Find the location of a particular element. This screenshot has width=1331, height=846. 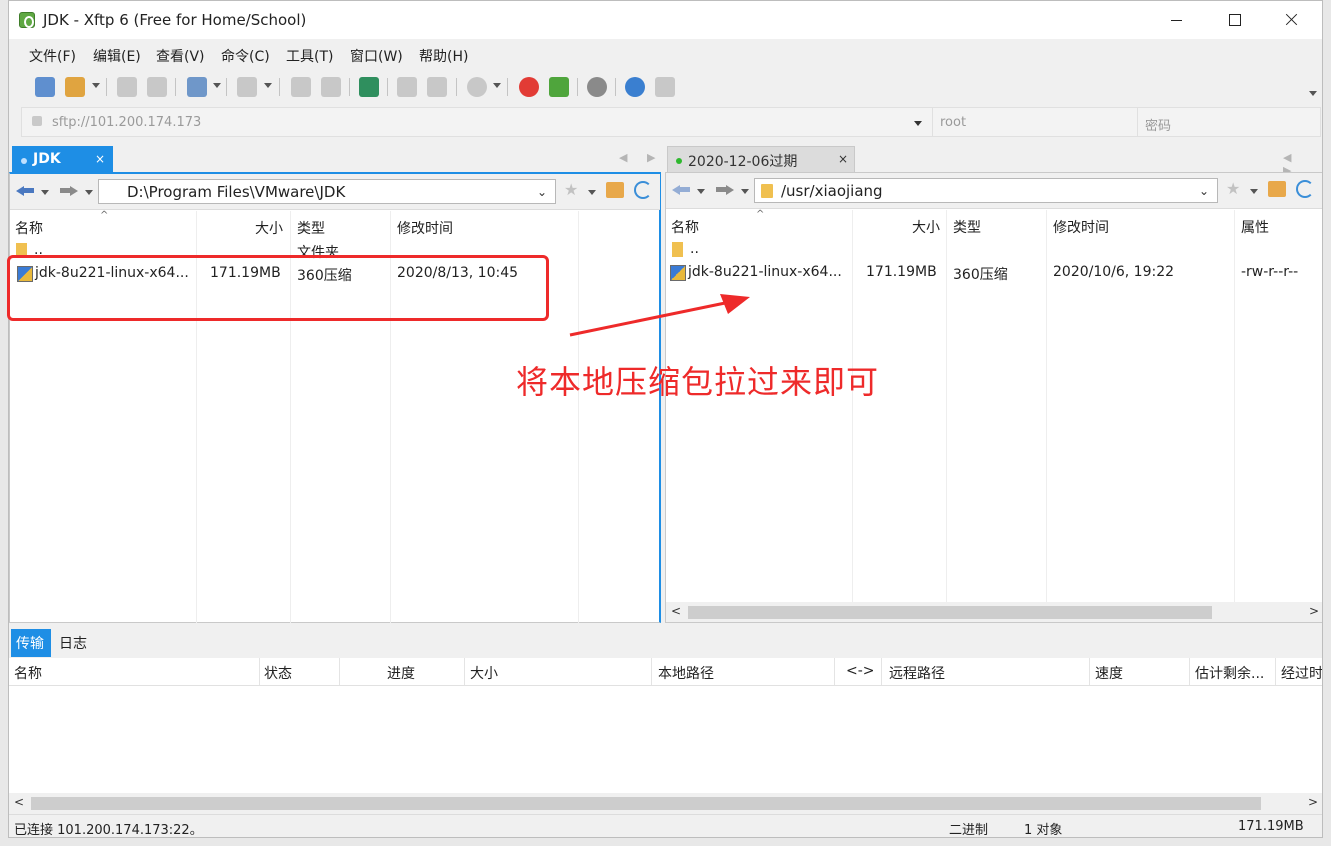

col-size: 大小 is located at coordinates (484, 673).